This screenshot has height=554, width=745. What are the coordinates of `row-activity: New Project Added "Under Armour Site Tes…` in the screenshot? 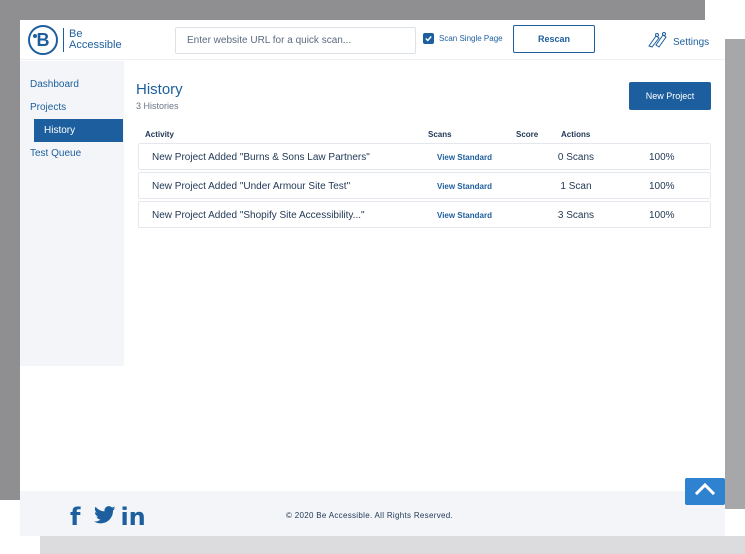 It's located at (251, 186).